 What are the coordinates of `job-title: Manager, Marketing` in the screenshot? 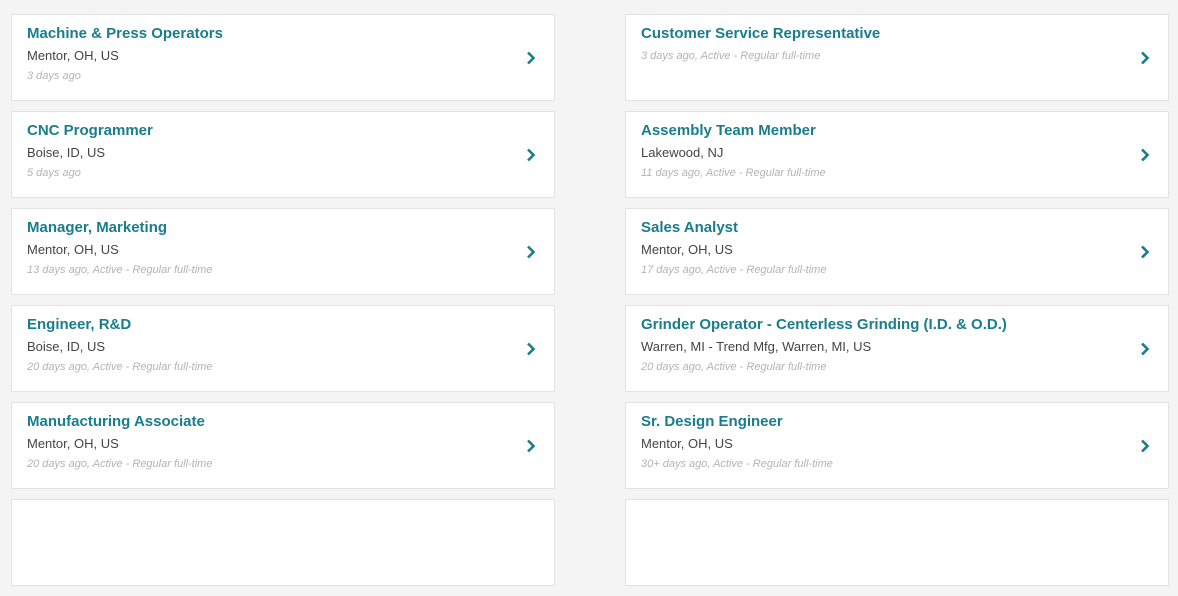 It's located at (97, 227).